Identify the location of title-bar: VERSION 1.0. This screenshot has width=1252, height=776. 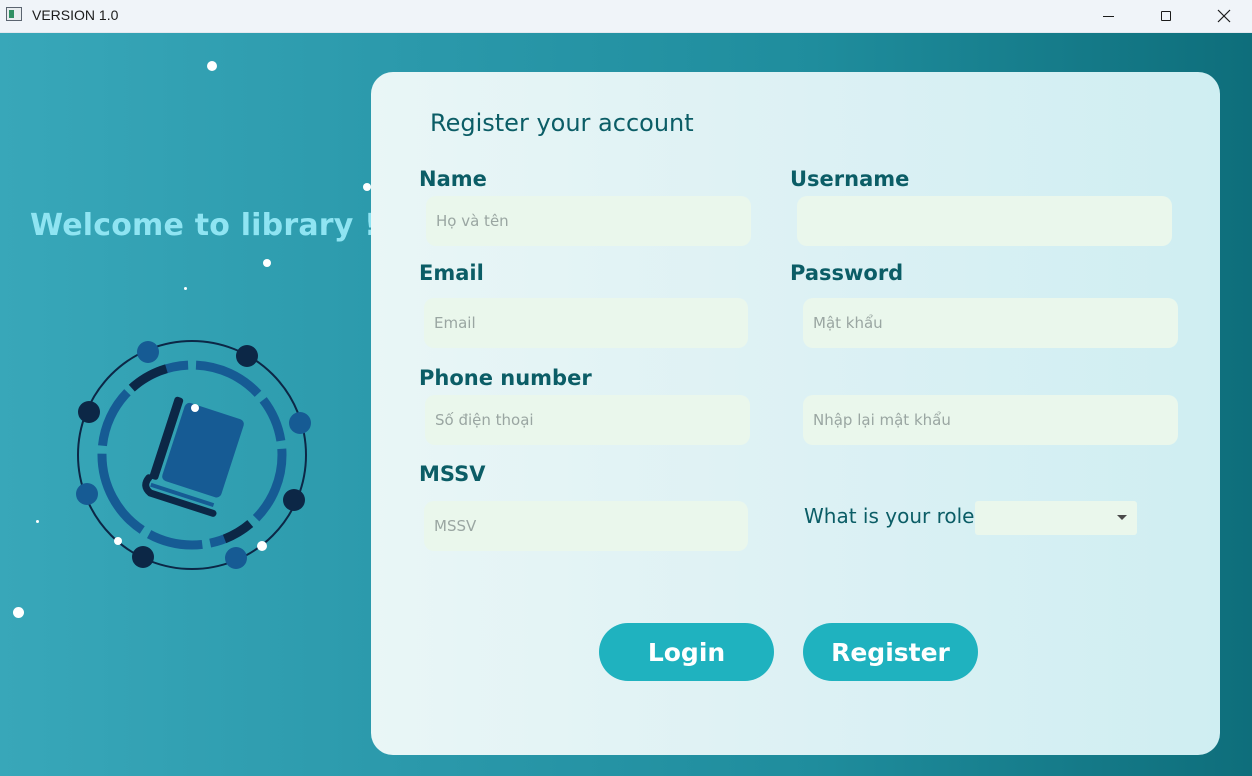
(626, 16).